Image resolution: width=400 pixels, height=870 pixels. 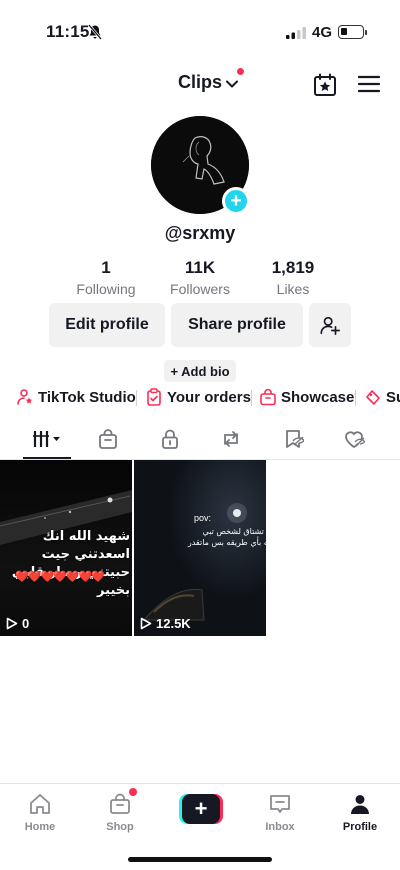 I want to click on tab-liked, so click(x=354, y=439).